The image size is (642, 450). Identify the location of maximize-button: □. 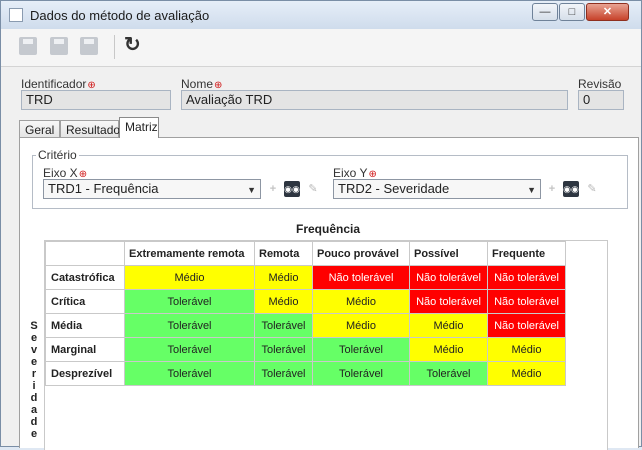
(572, 12).